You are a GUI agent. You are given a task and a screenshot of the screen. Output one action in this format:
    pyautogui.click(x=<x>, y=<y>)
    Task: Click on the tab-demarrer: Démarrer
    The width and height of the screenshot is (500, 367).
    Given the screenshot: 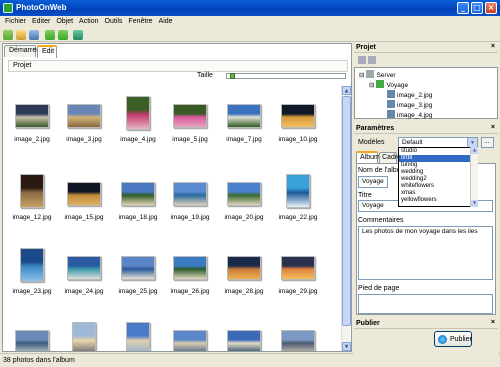 What is the action you would take?
    pyautogui.click(x=21, y=51)
    